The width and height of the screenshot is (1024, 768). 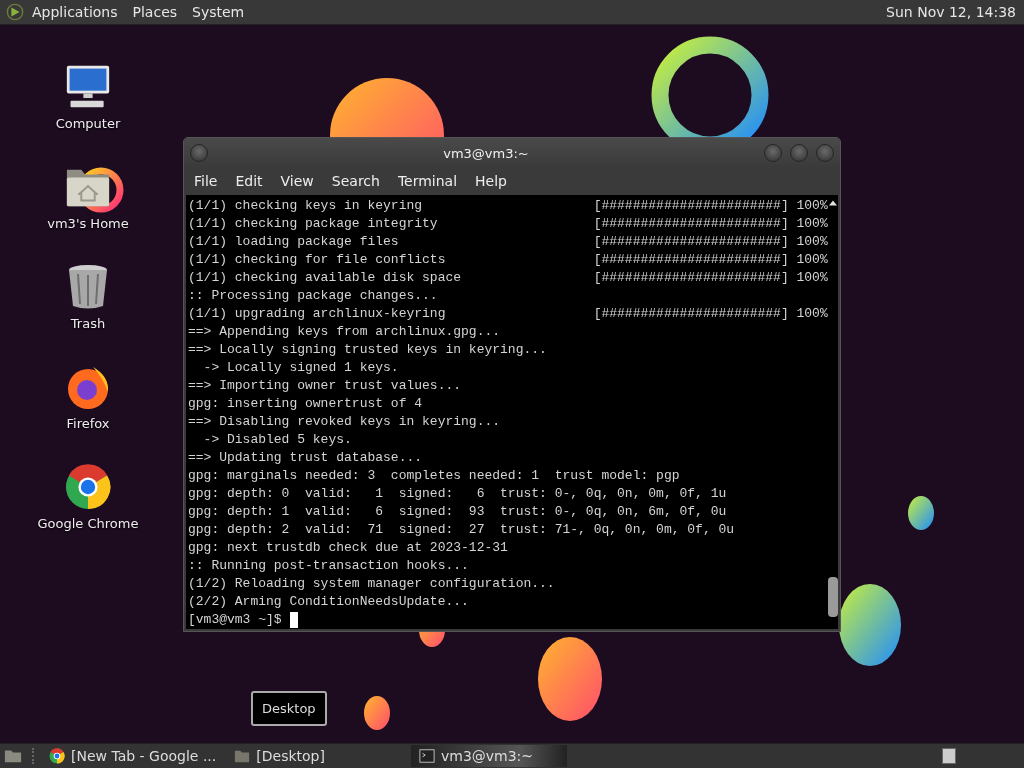 What do you see at coordinates (773, 153) in the screenshot?
I see `minimize-button` at bounding box center [773, 153].